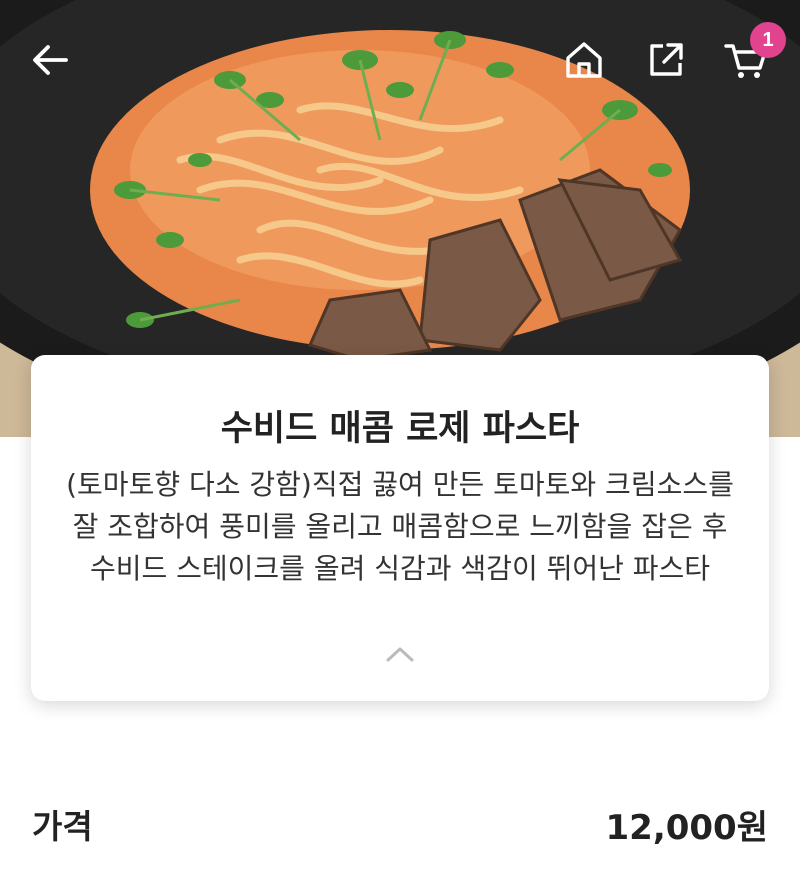 Image resolution: width=800 pixels, height=887 pixels. Describe the element at coordinates (62, 826) in the screenshot. I see `price-label: 가격` at that location.